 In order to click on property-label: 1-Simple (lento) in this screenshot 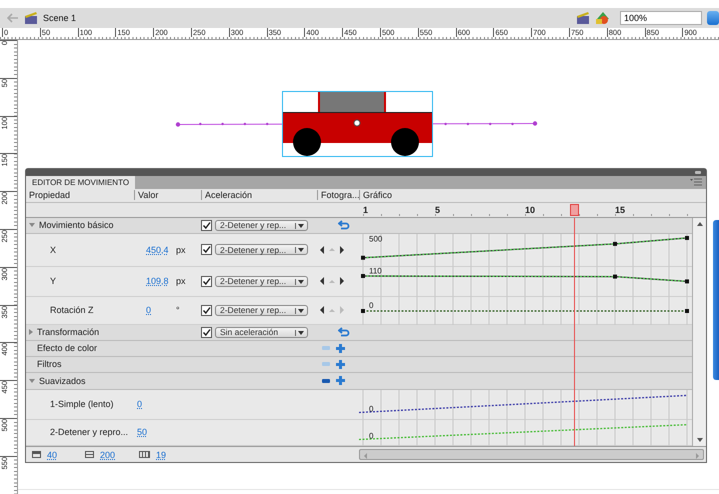, I will do `click(81, 404)`.